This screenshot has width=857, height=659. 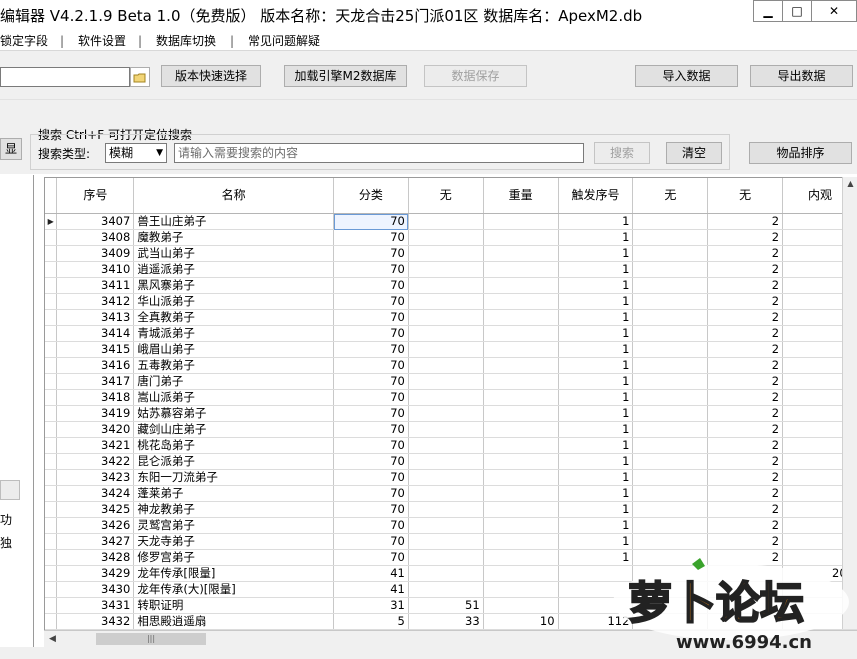 I want to click on table-row: 3412 华山派弟子 70 1 2, so click(x=451, y=301).